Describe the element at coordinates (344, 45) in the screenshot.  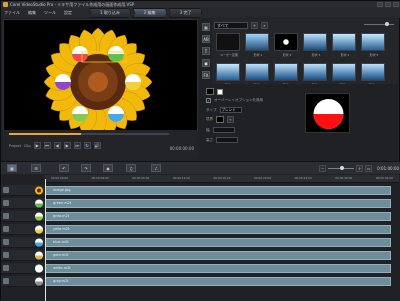
I see `thumbnail-item: 形状 4` at that location.